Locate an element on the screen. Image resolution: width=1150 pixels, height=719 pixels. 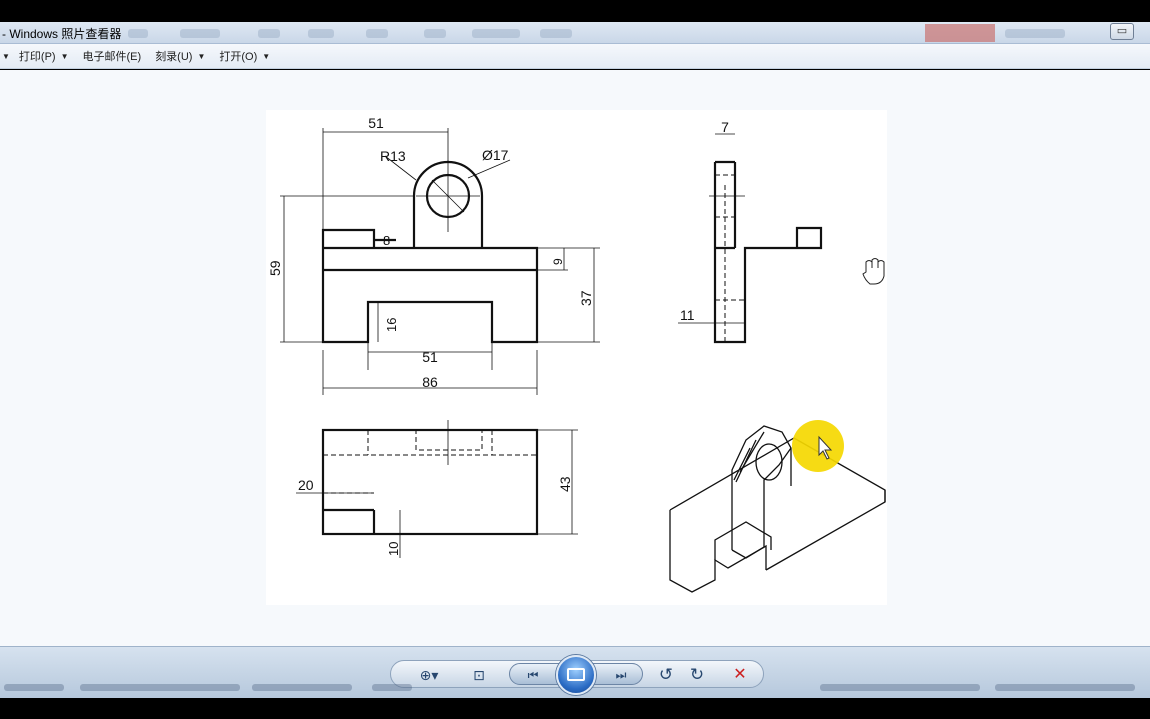
taskbar-reflection is located at coordinates (960, 33).